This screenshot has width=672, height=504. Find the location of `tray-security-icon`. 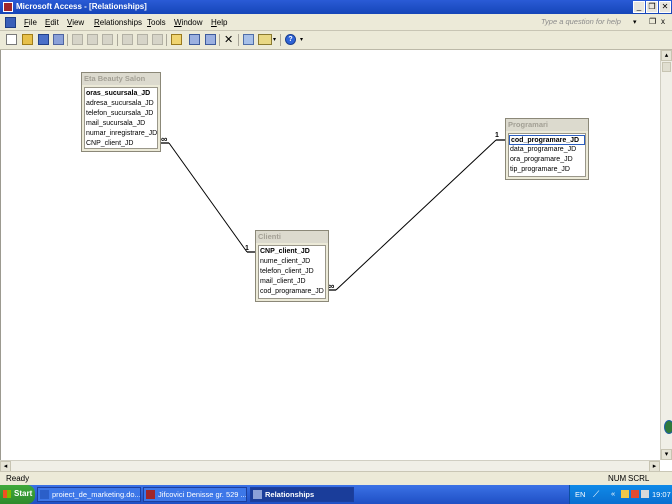

tray-security-icon is located at coordinates (635, 494).